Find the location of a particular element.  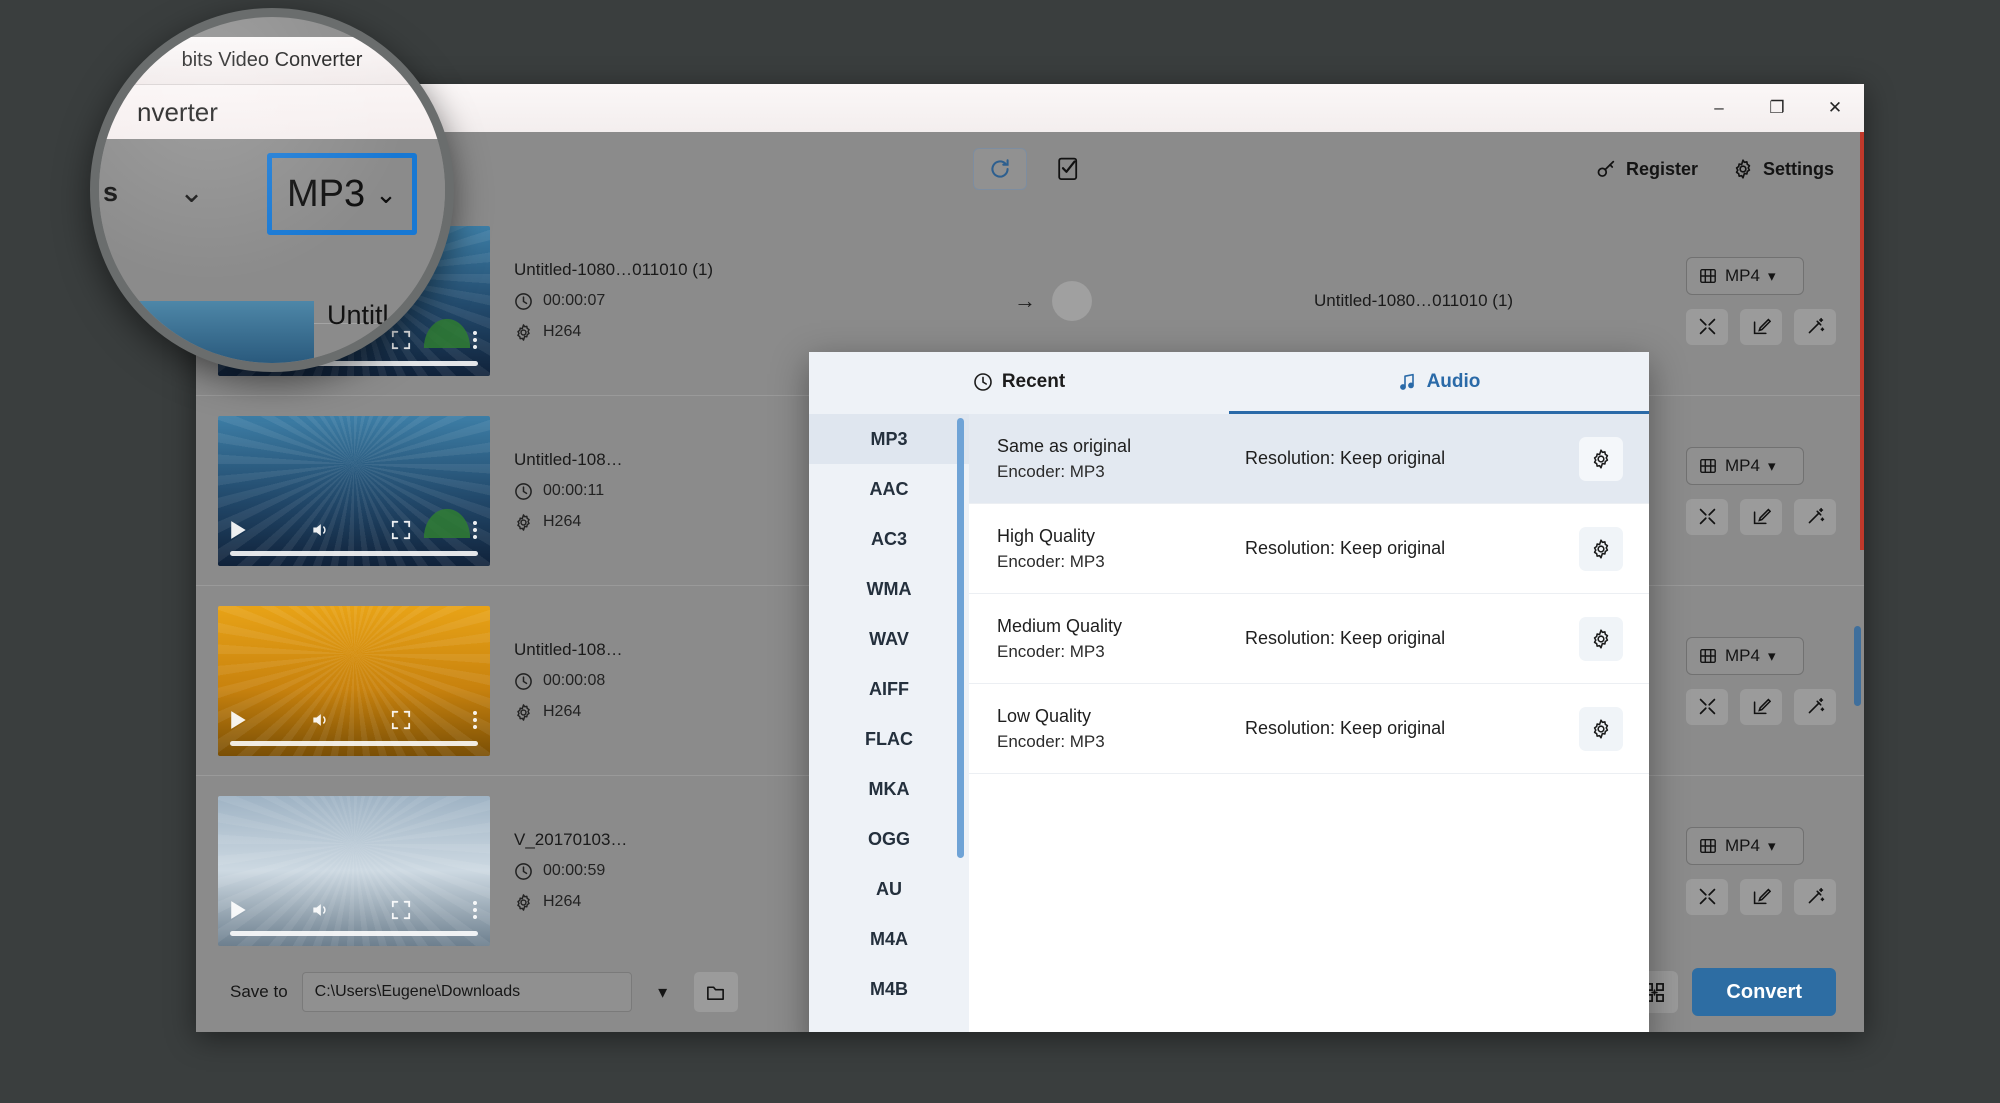

save-to-label: Save to is located at coordinates (259, 991).